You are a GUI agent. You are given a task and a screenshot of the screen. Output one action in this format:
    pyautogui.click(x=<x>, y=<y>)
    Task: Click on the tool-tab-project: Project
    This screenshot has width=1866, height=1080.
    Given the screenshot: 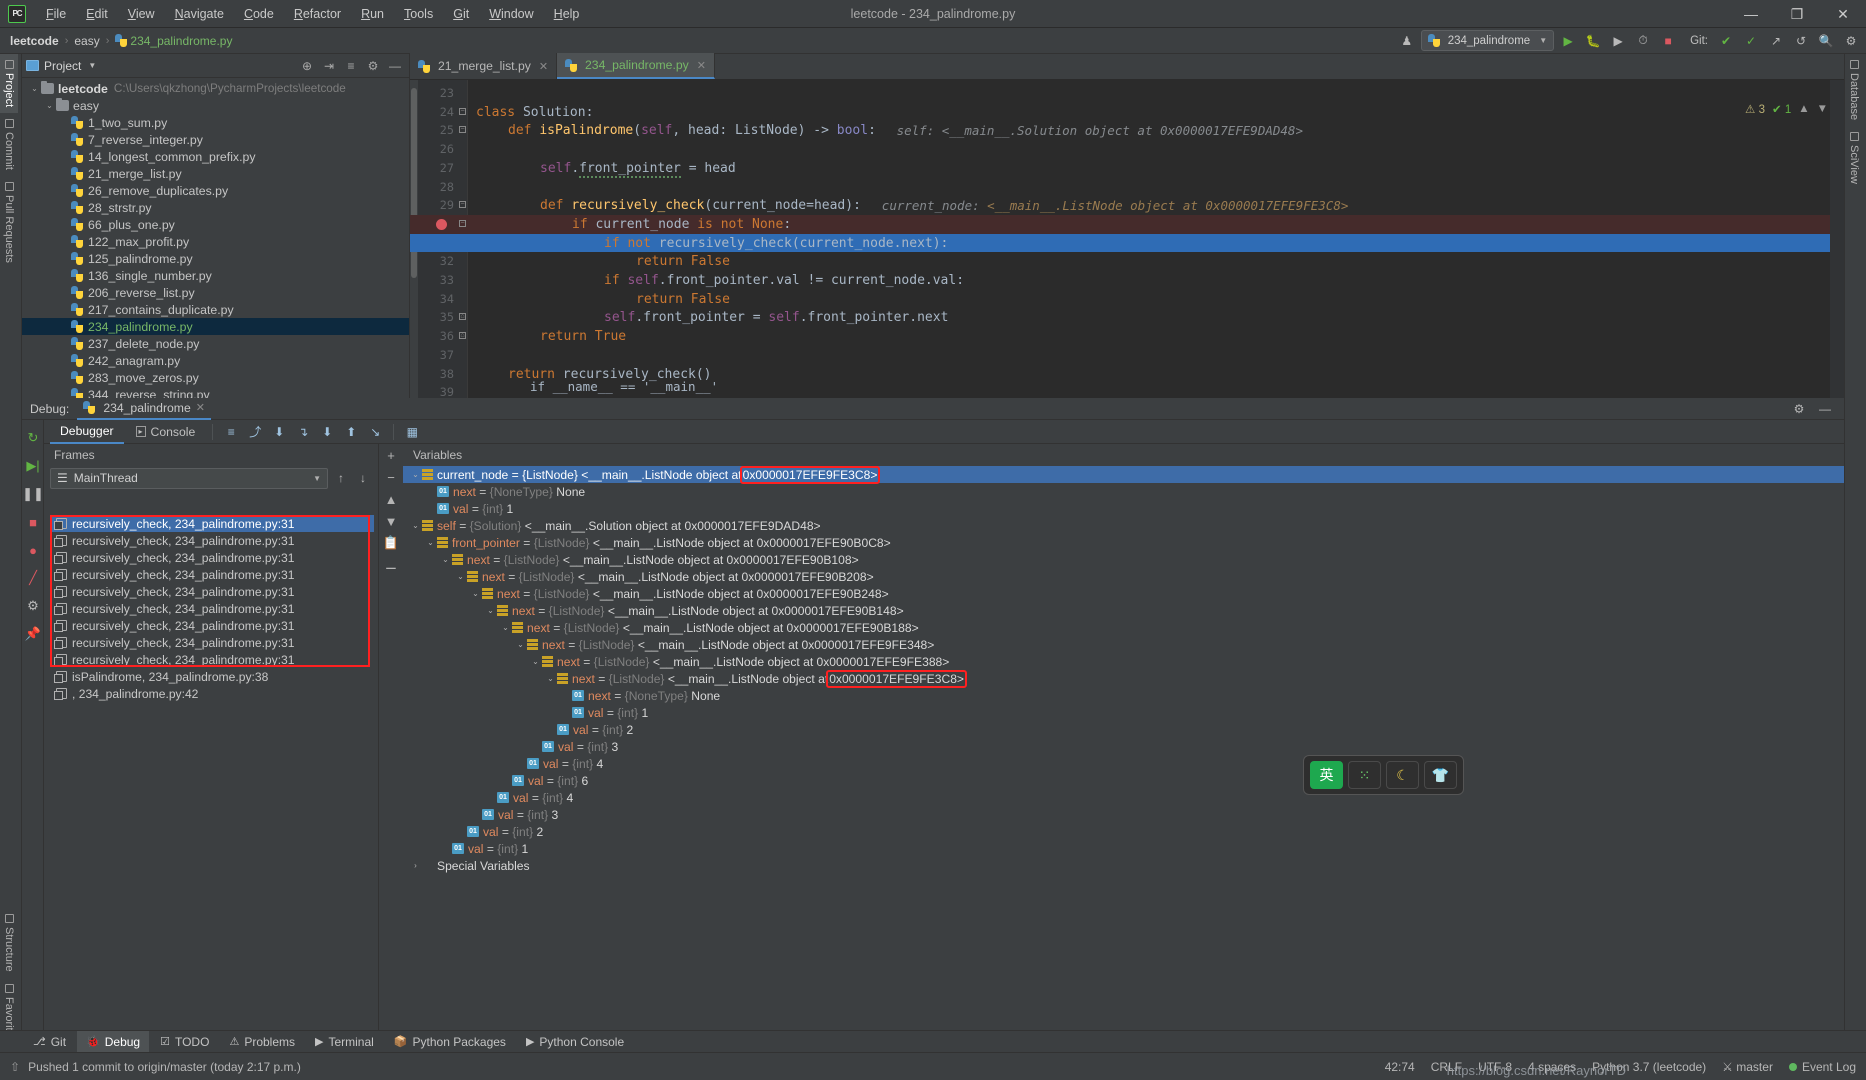 What is the action you would take?
    pyautogui.click(x=9, y=84)
    